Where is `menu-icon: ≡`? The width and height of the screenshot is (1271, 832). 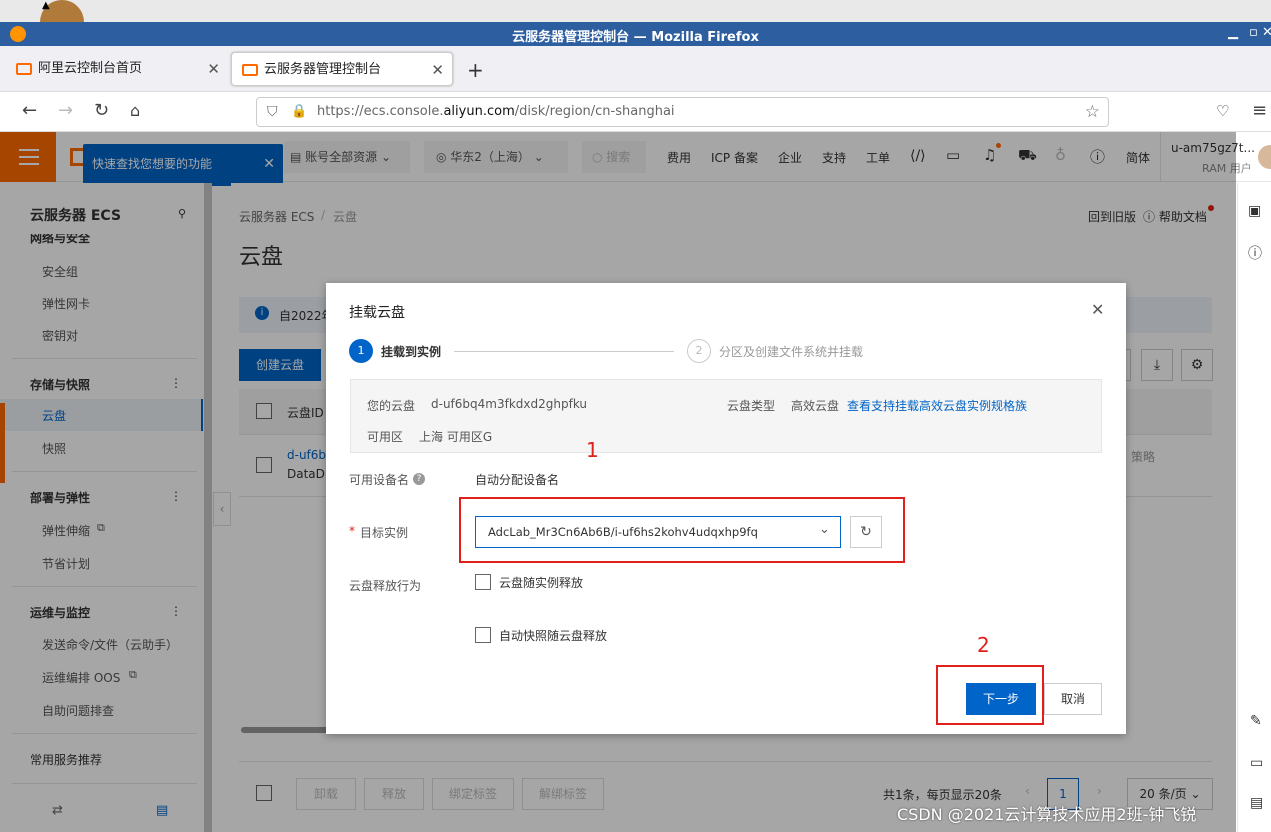 menu-icon: ≡ is located at coordinates (1259, 110).